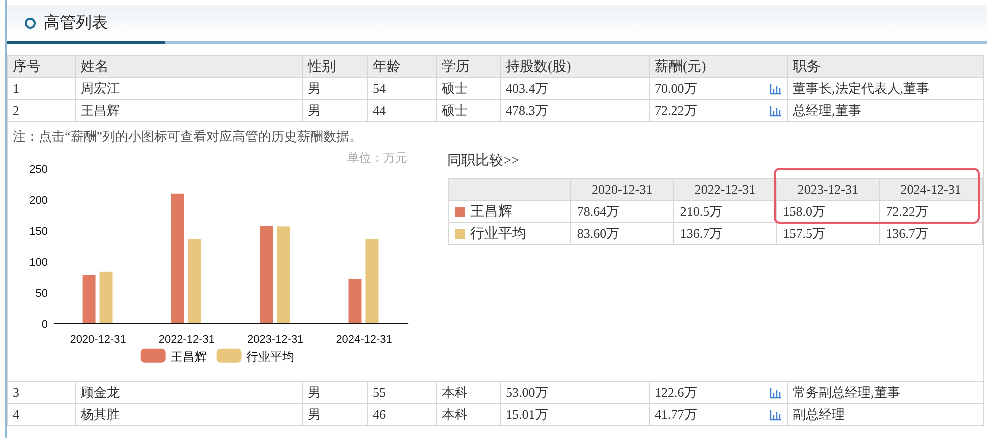 This screenshot has width=987, height=438. Describe the element at coordinates (575, 415) in the screenshot. I see `table-cell: 15.01万` at that location.